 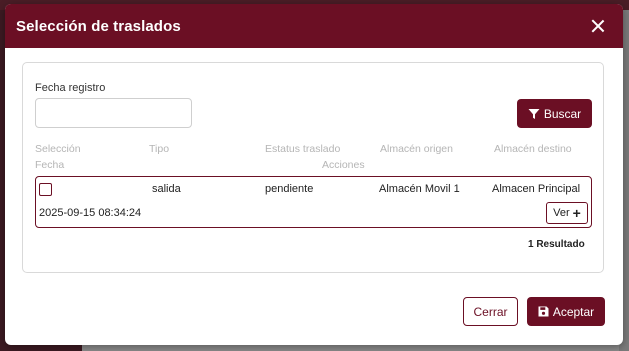 I want to click on header-origin: Almacén origen, so click(x=416, y=149).